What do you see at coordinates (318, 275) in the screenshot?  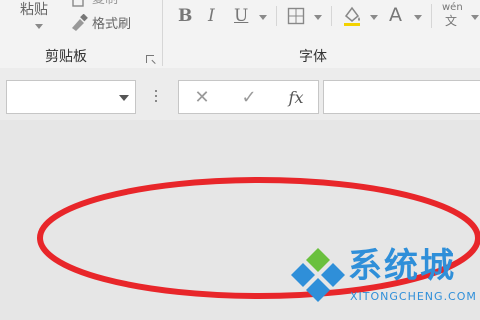 I see `watermark-logo-icon` at bounding box center [318, 275].